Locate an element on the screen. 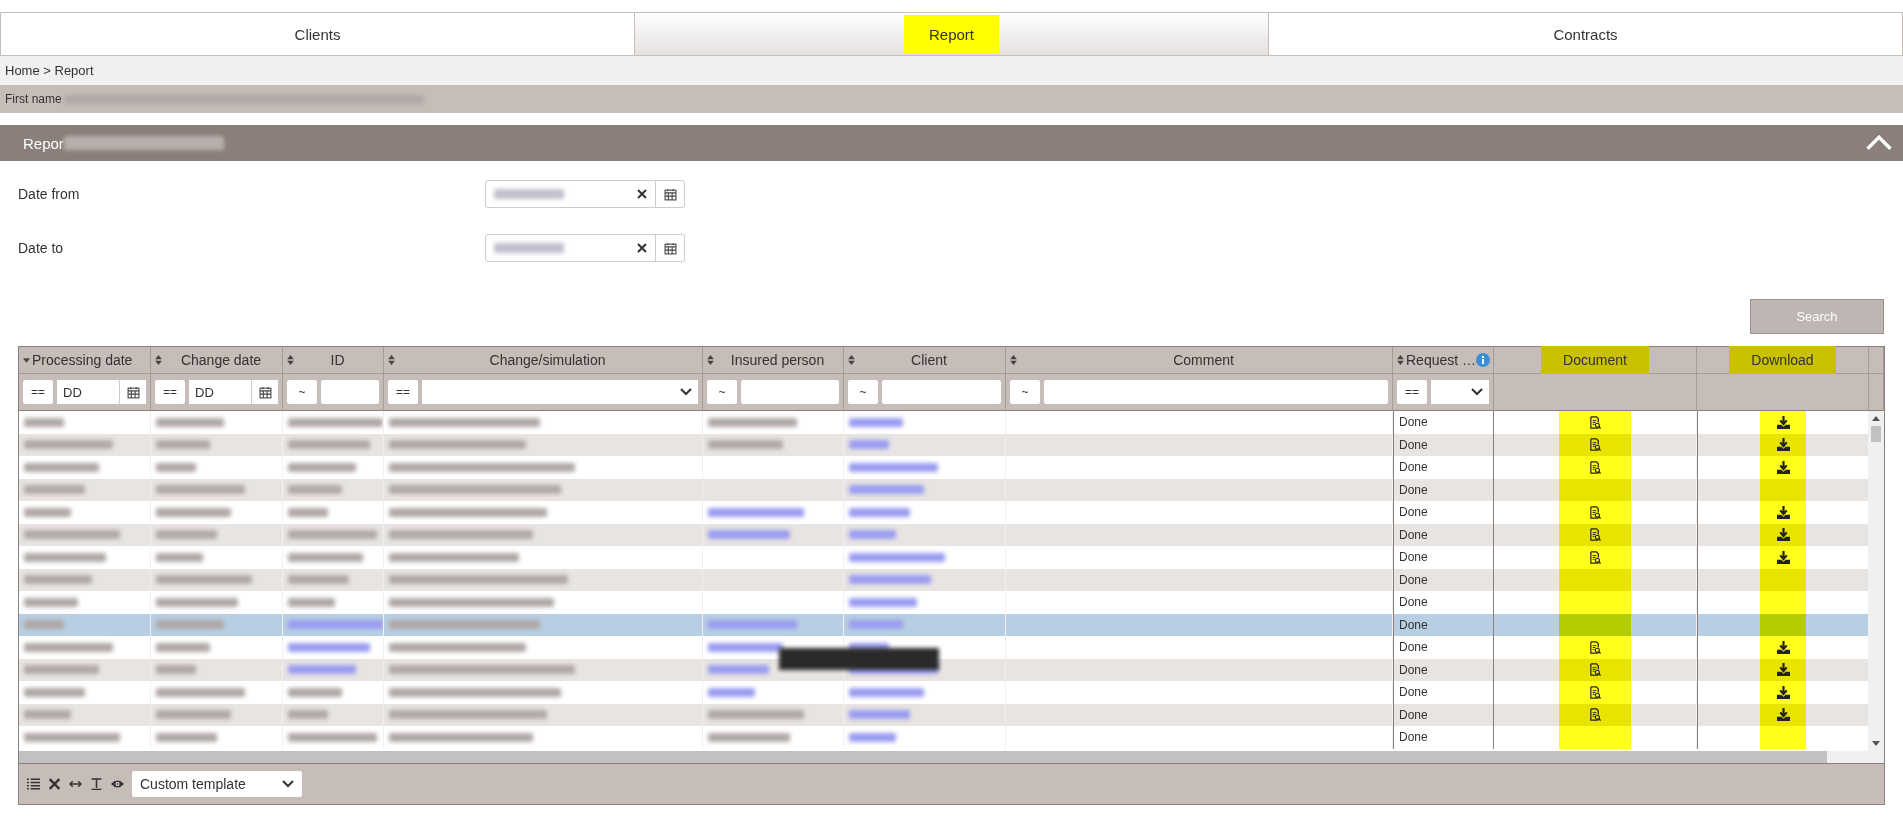  field-label: Date to is located at coordinates (41, 248).